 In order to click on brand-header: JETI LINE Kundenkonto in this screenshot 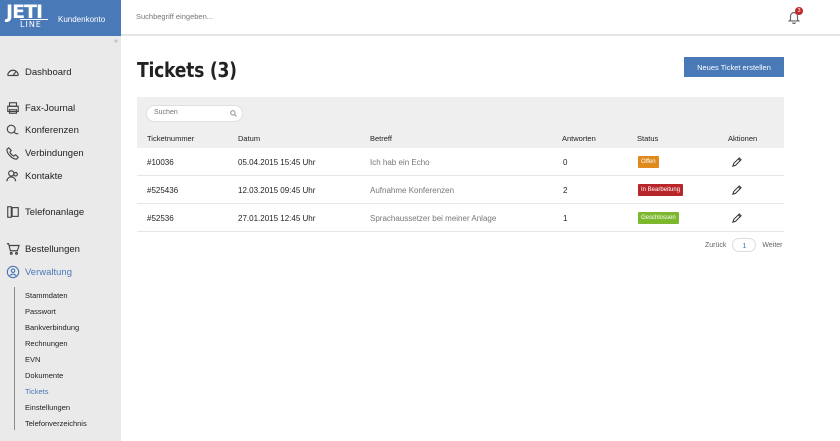, I will do `click(60, 18)`.